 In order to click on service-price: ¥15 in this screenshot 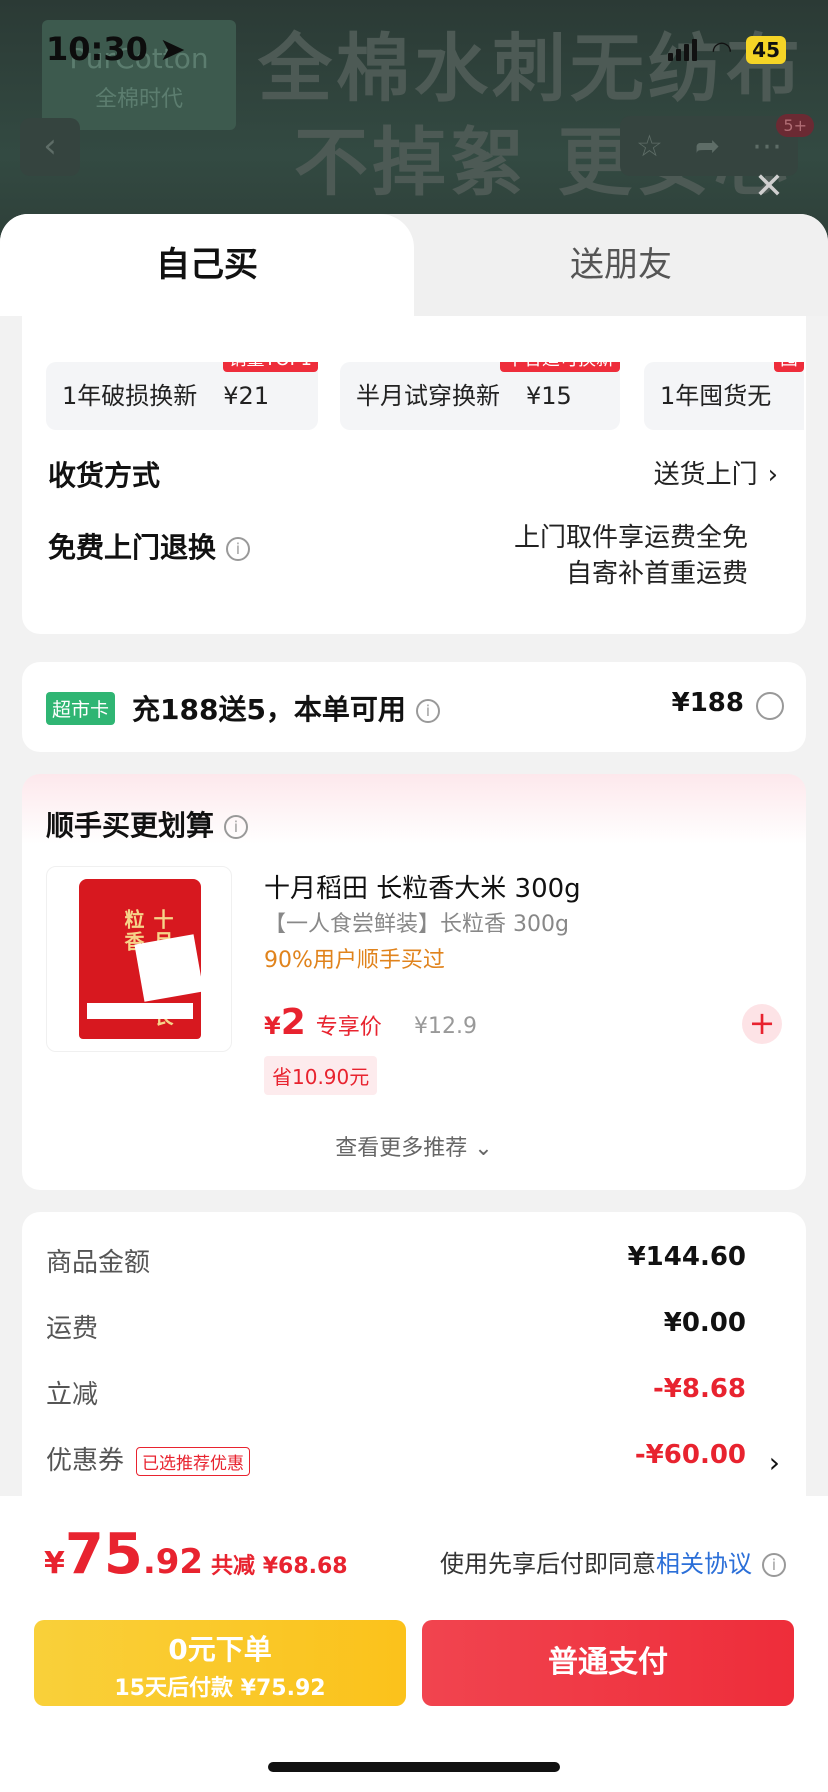, I will do `click(549, 396)`.